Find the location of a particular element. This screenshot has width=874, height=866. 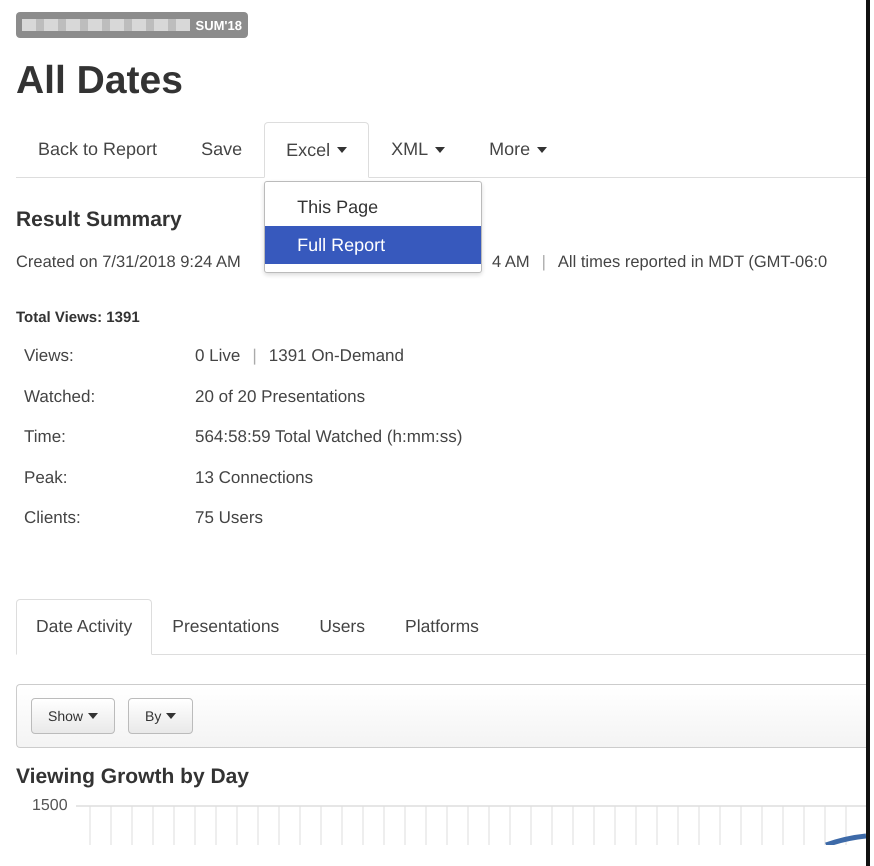

stat-value: 13 Connections is located at coordinates (254, 478).